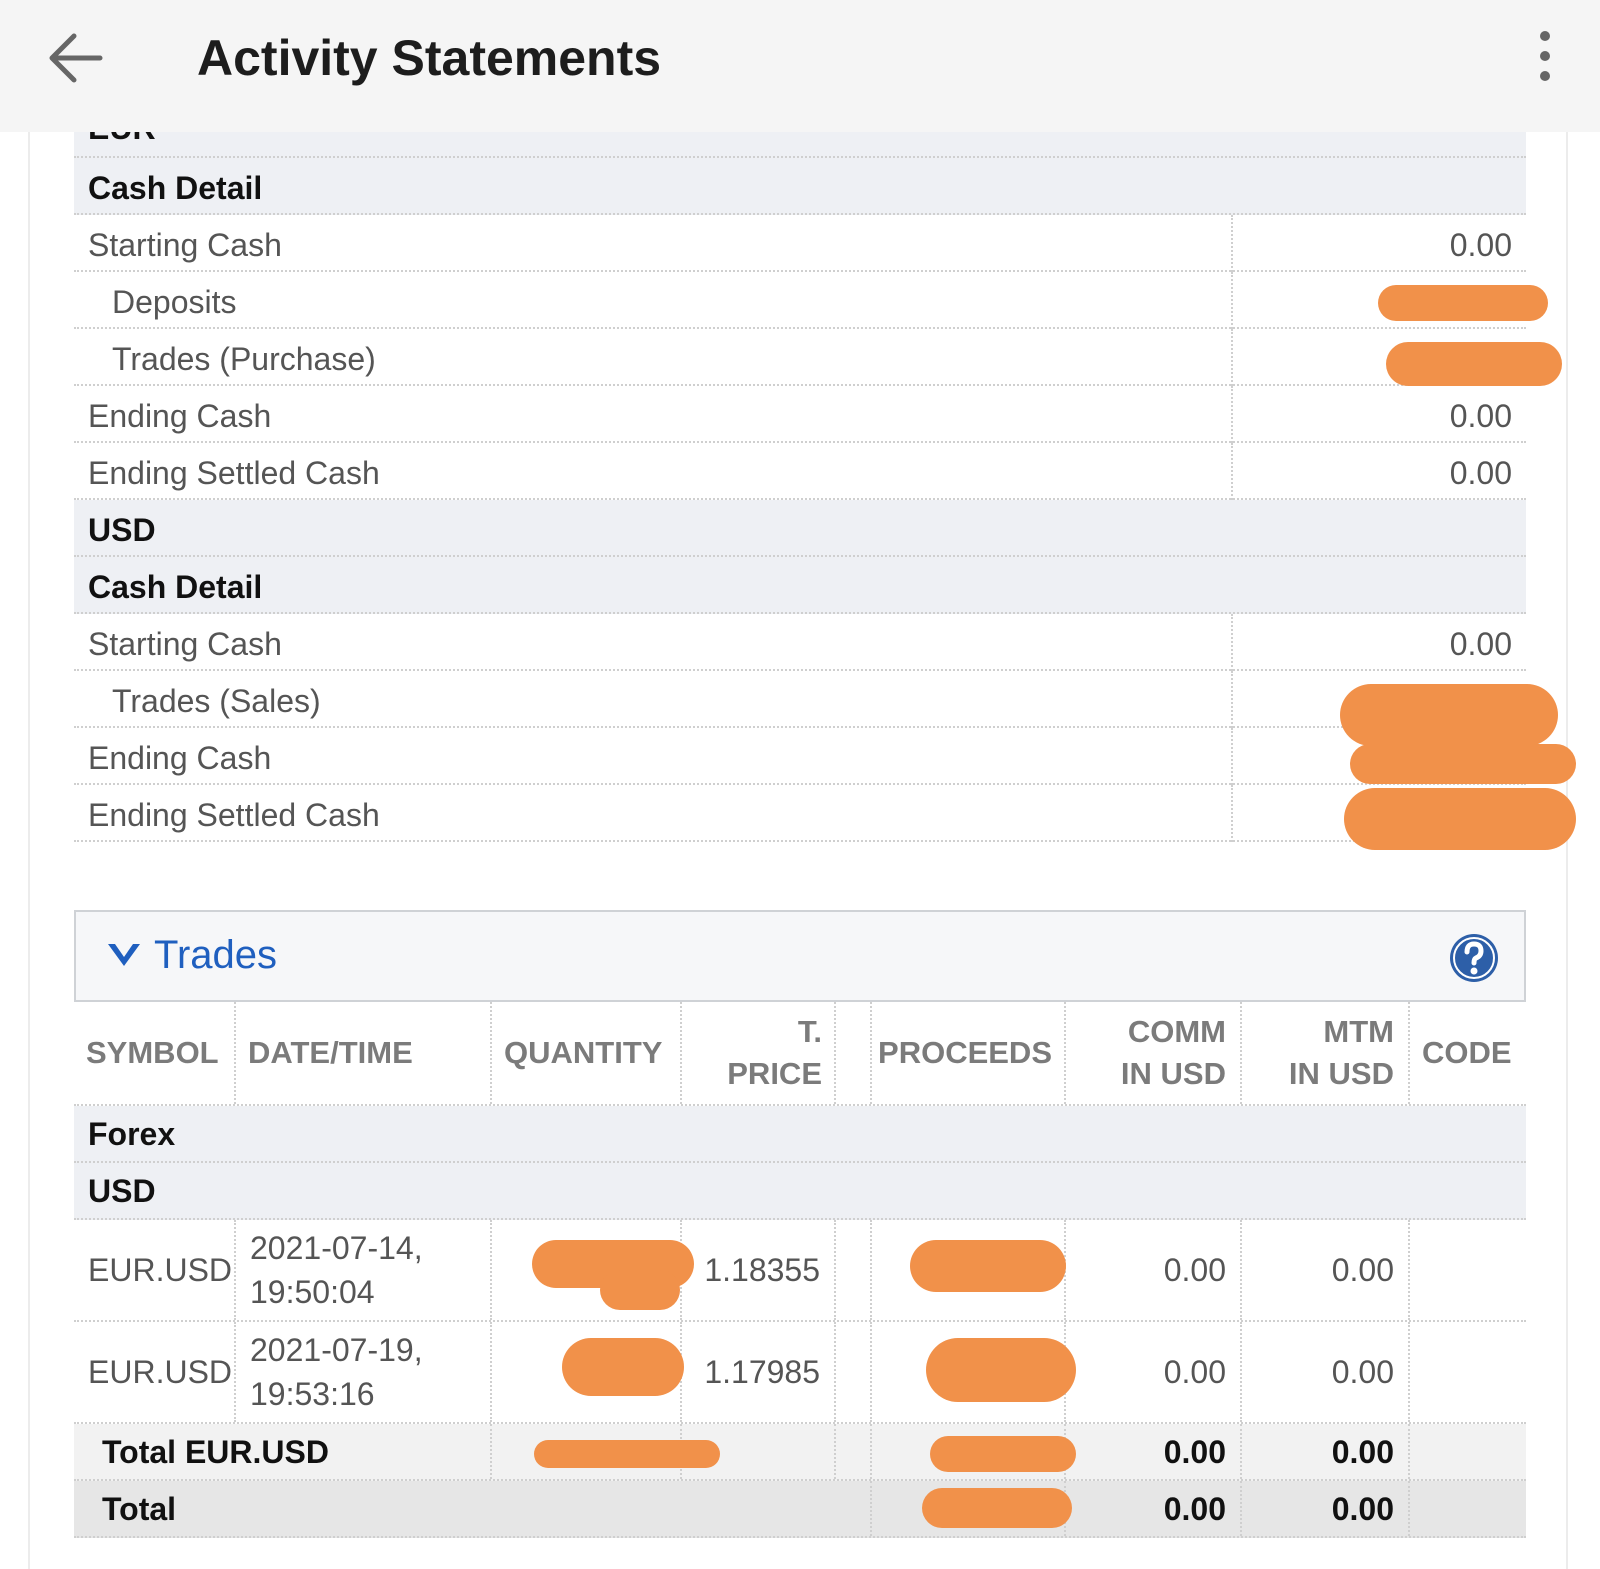 This screenshot has width=1600, height=1569. I want to click on cash-row-starting-cash-usd: Starting Cash 0.00, so click(800, 642).